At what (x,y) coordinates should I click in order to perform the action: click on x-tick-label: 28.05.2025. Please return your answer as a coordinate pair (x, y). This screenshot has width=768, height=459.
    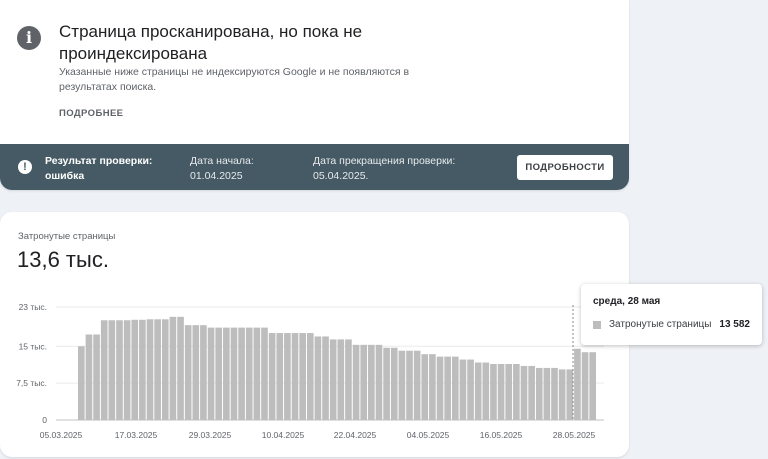
    Looking at the image, I should click on (574, 435).